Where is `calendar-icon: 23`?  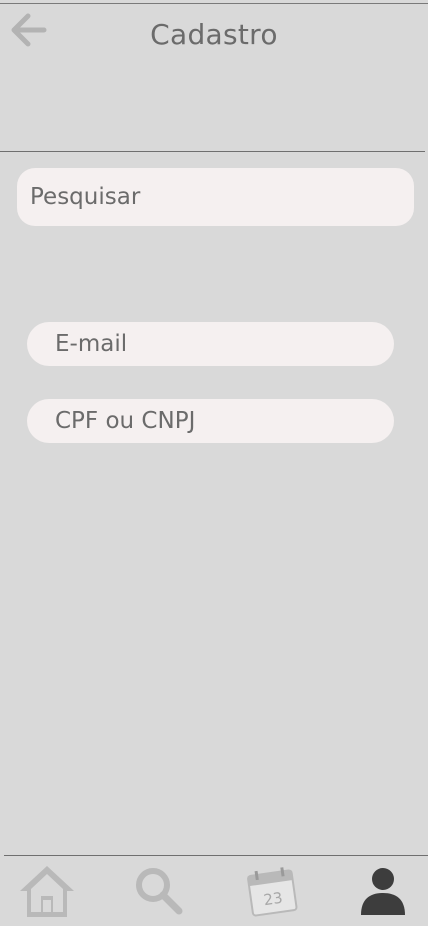
calendar-icon: 23 is located at coordinates (272, 891).